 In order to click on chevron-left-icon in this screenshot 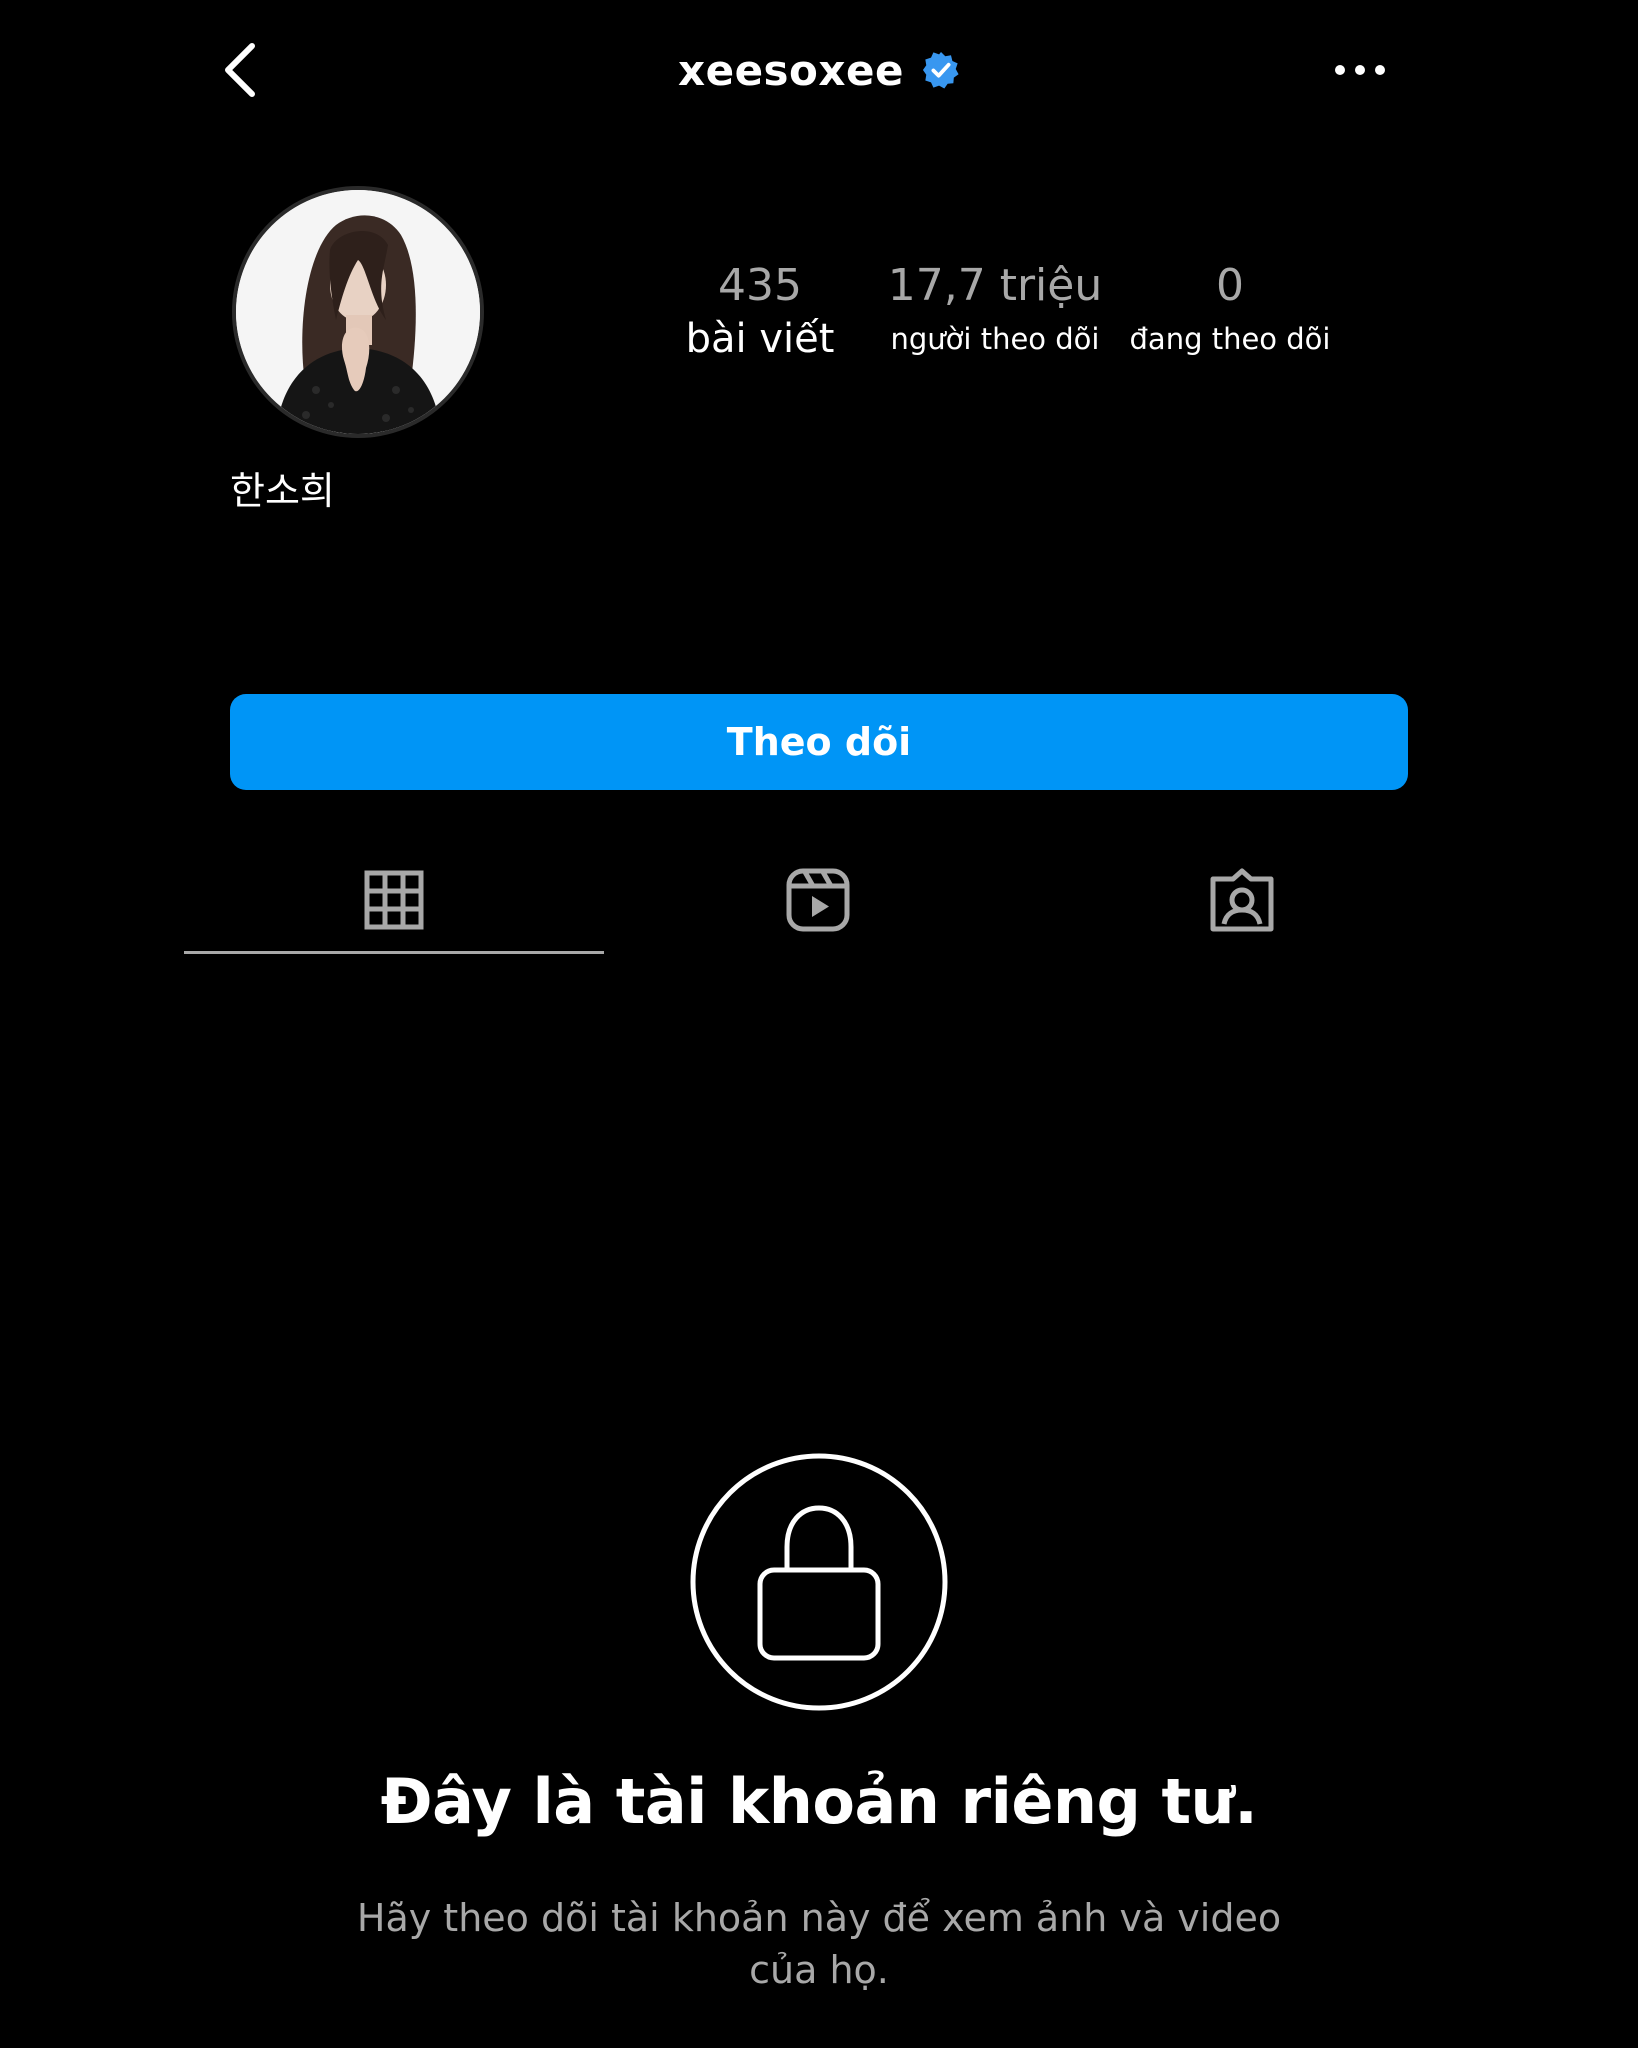, I will do `click(240, 70)`.